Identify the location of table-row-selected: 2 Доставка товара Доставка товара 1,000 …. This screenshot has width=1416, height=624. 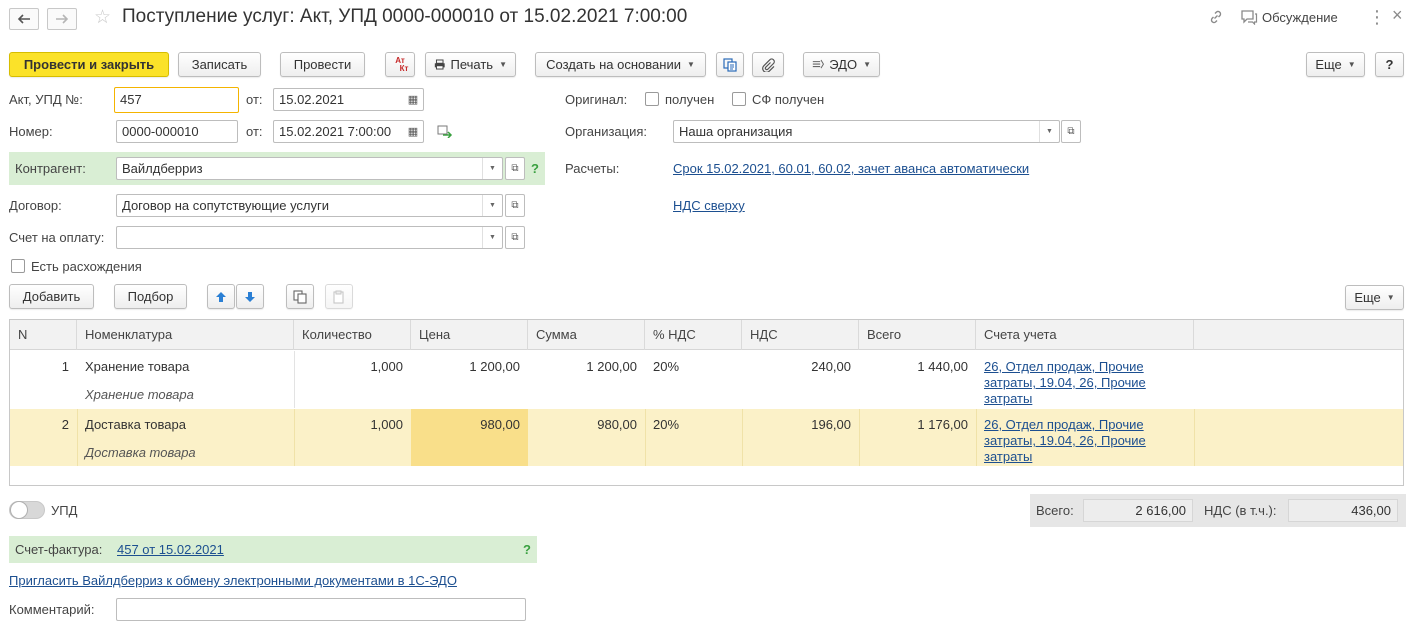
(706, 437).